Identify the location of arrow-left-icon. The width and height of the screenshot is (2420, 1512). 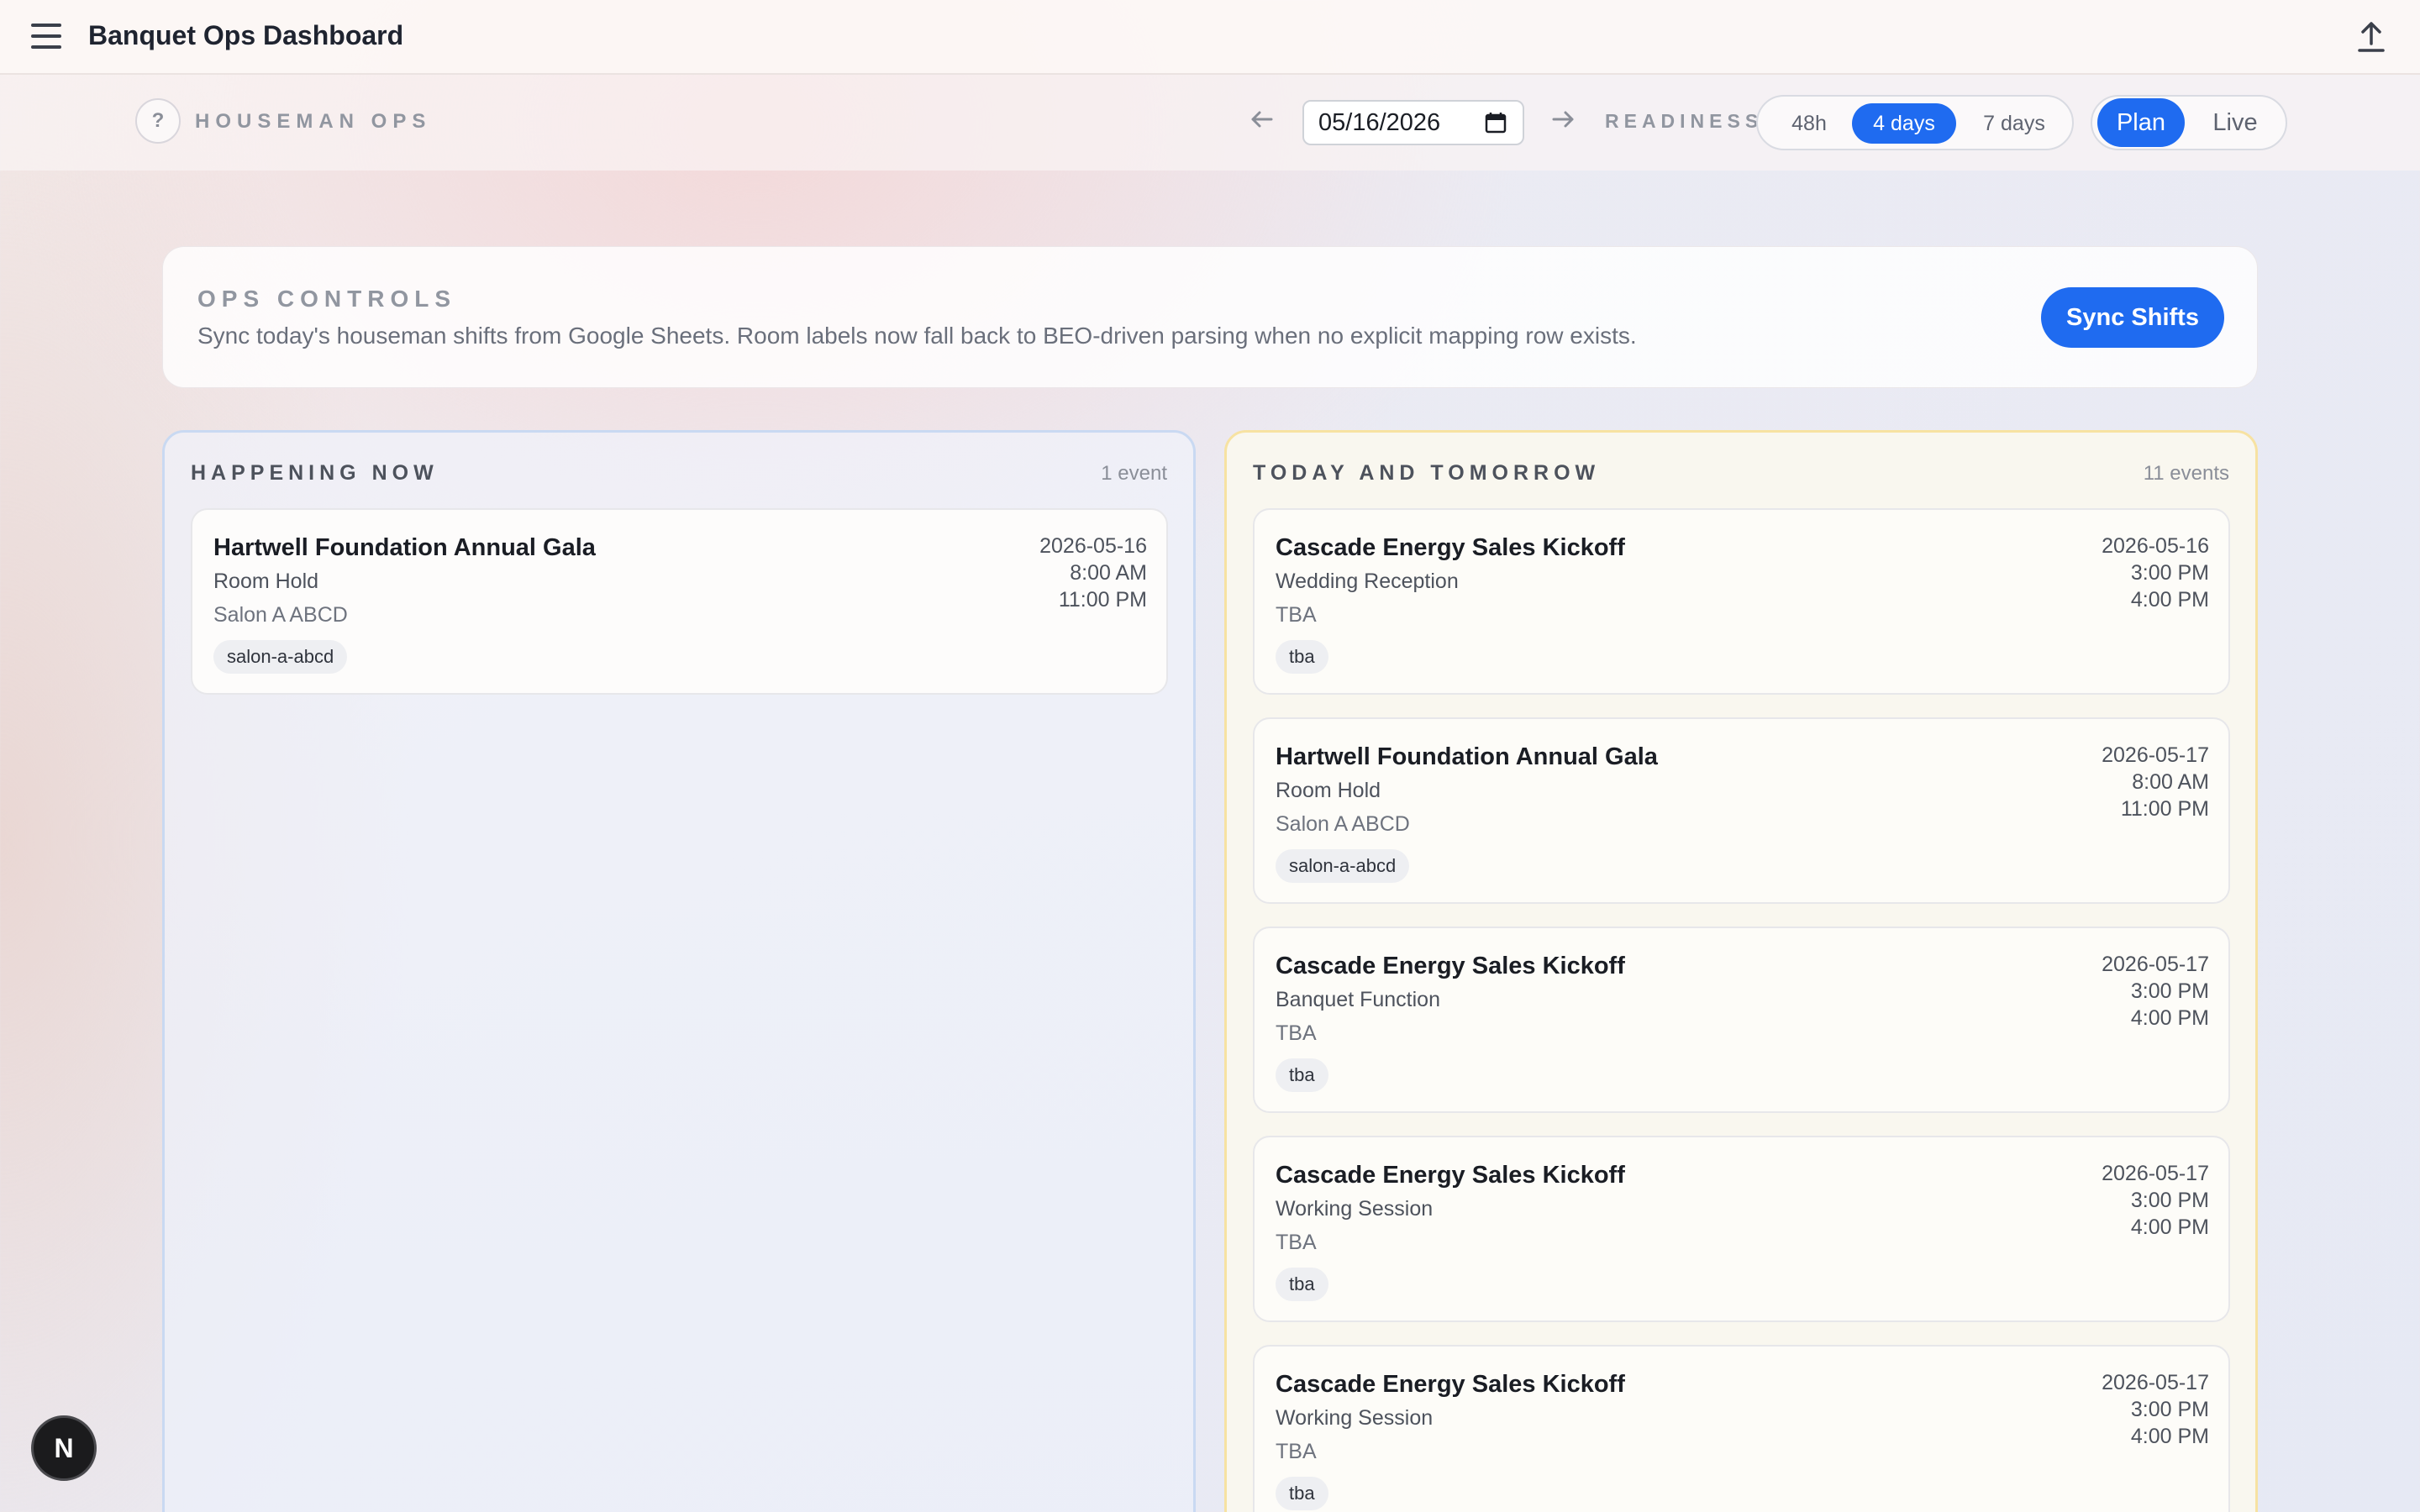
(1262, 119).